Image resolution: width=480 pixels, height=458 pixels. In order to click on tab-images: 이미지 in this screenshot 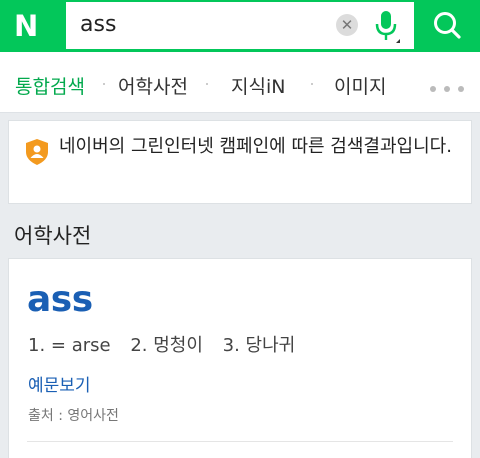, I will do `click(360, 85)`.